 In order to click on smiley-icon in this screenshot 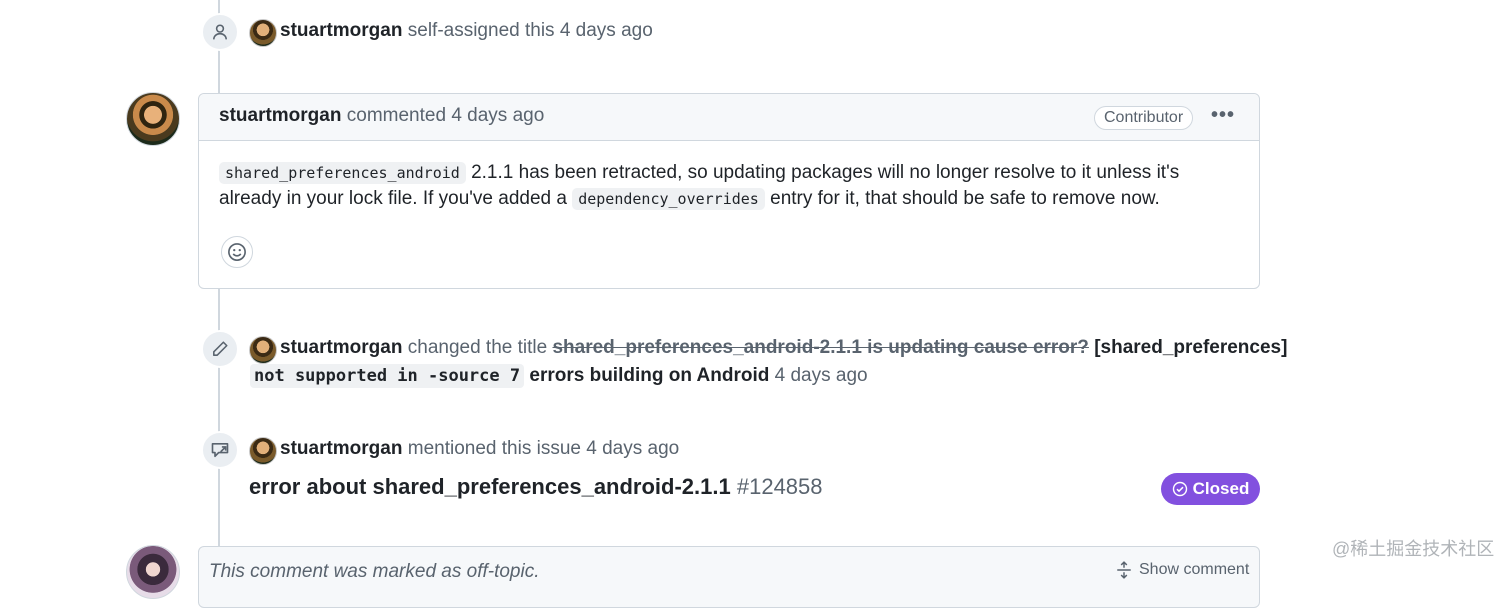, I will do `click(237, 252)`.